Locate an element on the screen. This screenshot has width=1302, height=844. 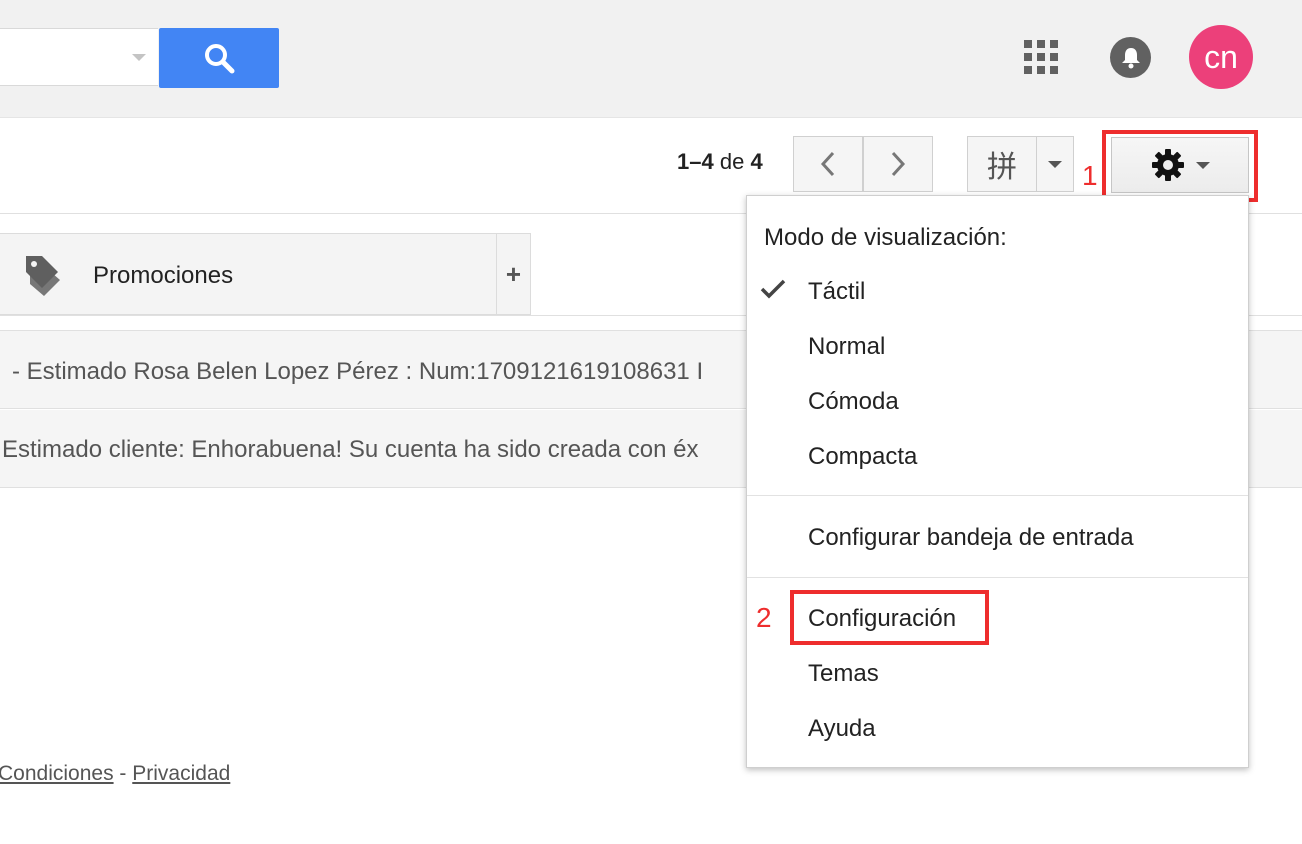
chevron-left-icon is located at coordinates (827, 164).